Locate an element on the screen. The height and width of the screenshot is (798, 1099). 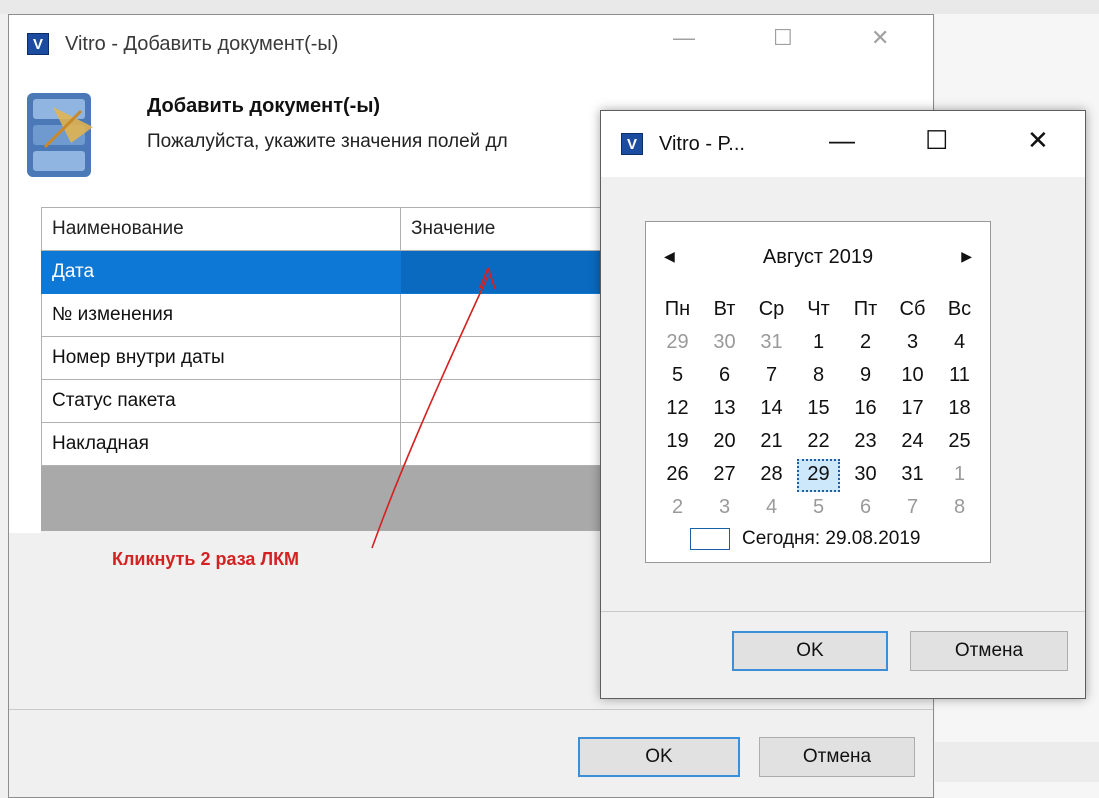
footer-divider is located at coordinates (471, 709).